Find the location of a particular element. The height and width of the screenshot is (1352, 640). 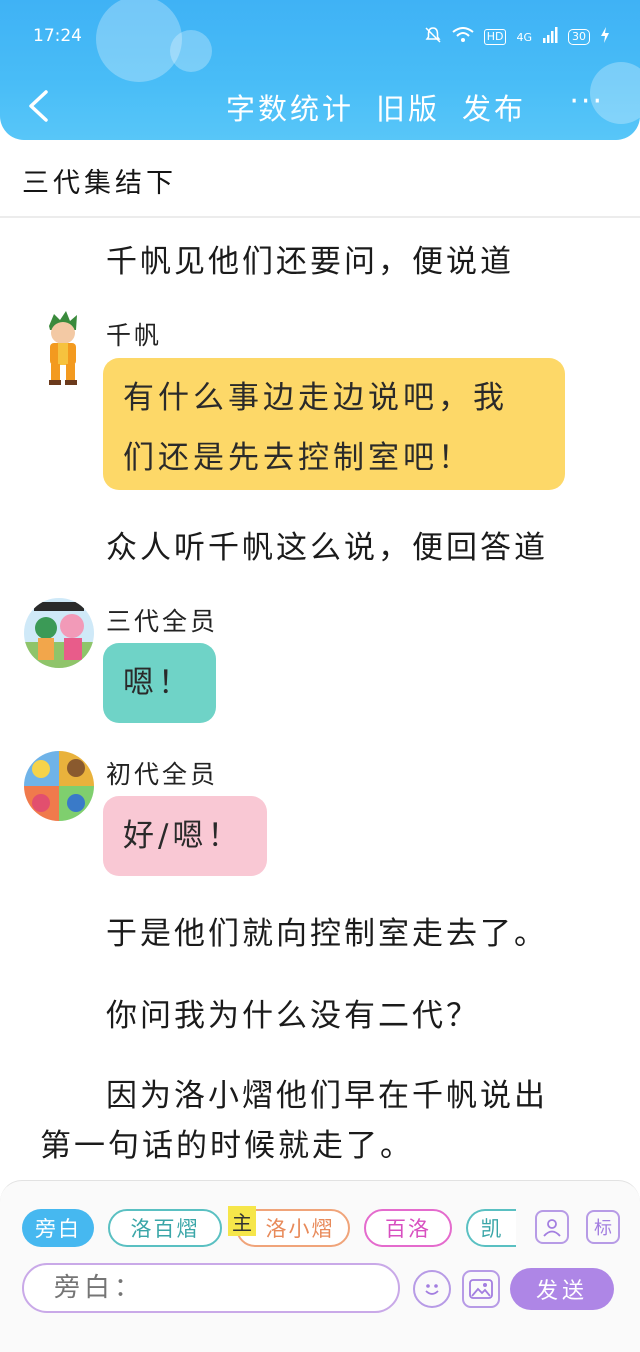

top-app-bar: 17:24 HD 4G 30 字数统计 旧版 发布 ··· is located at coordinates (320, 70).